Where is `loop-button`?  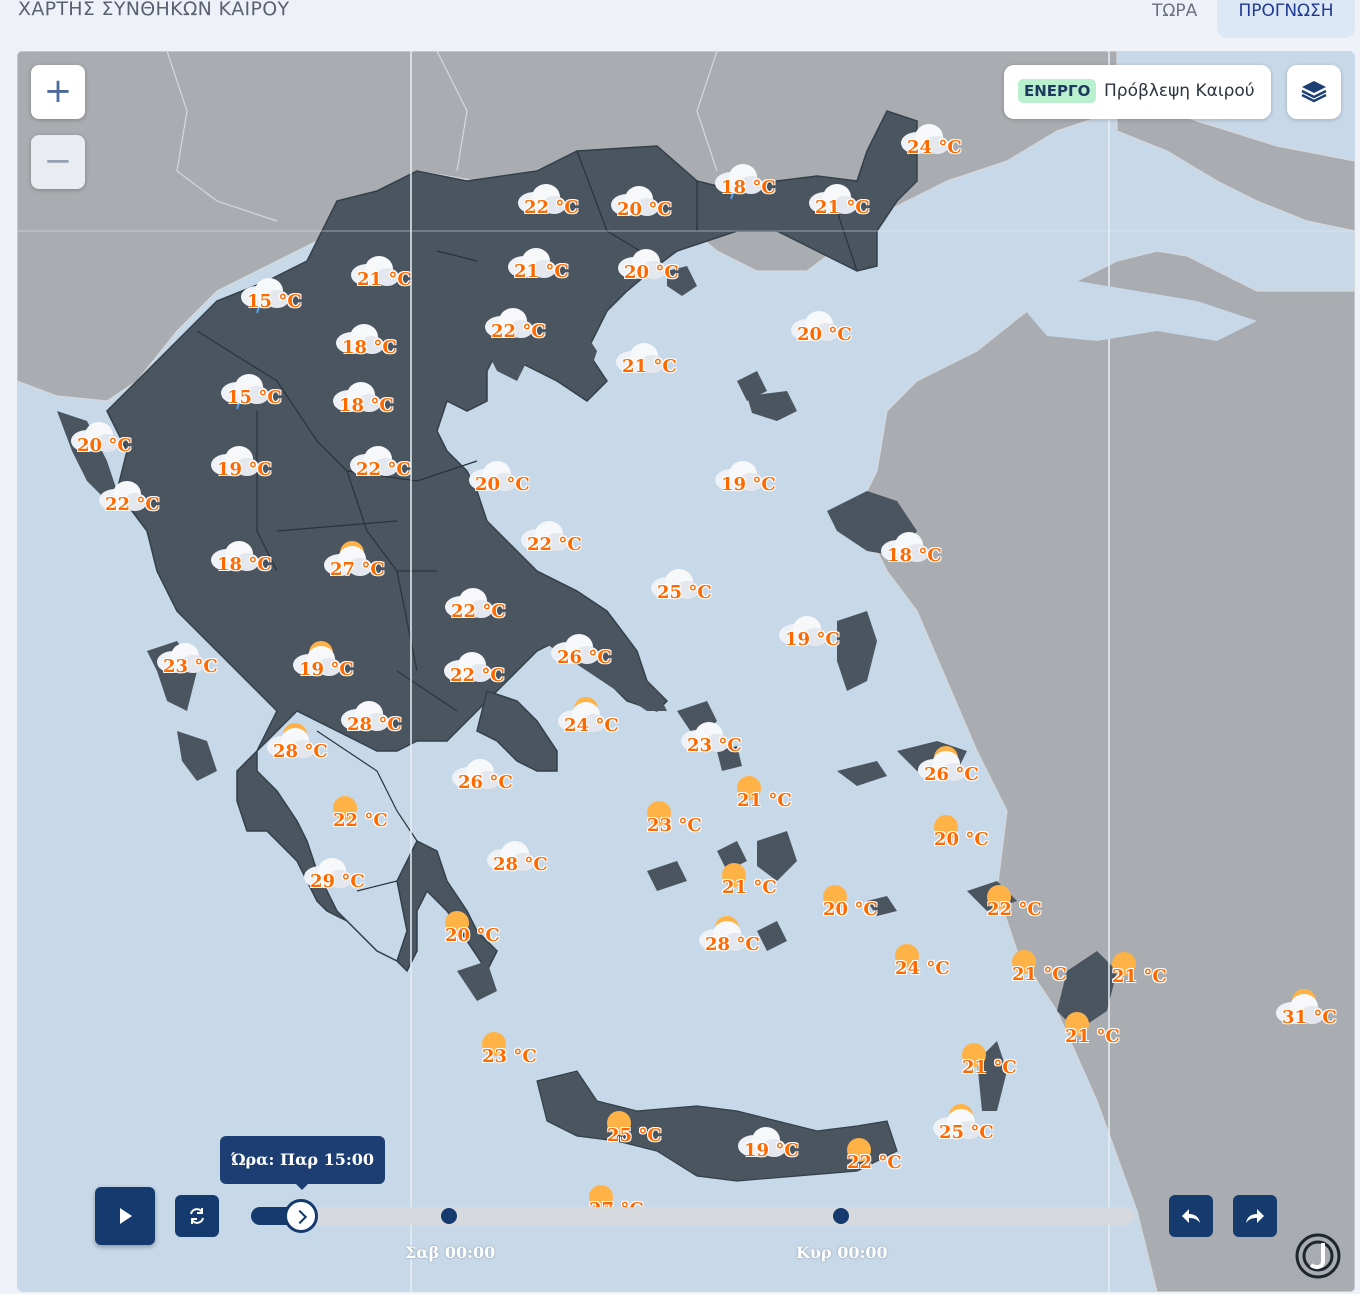 loop-button is located at coordinates (197, 1216).